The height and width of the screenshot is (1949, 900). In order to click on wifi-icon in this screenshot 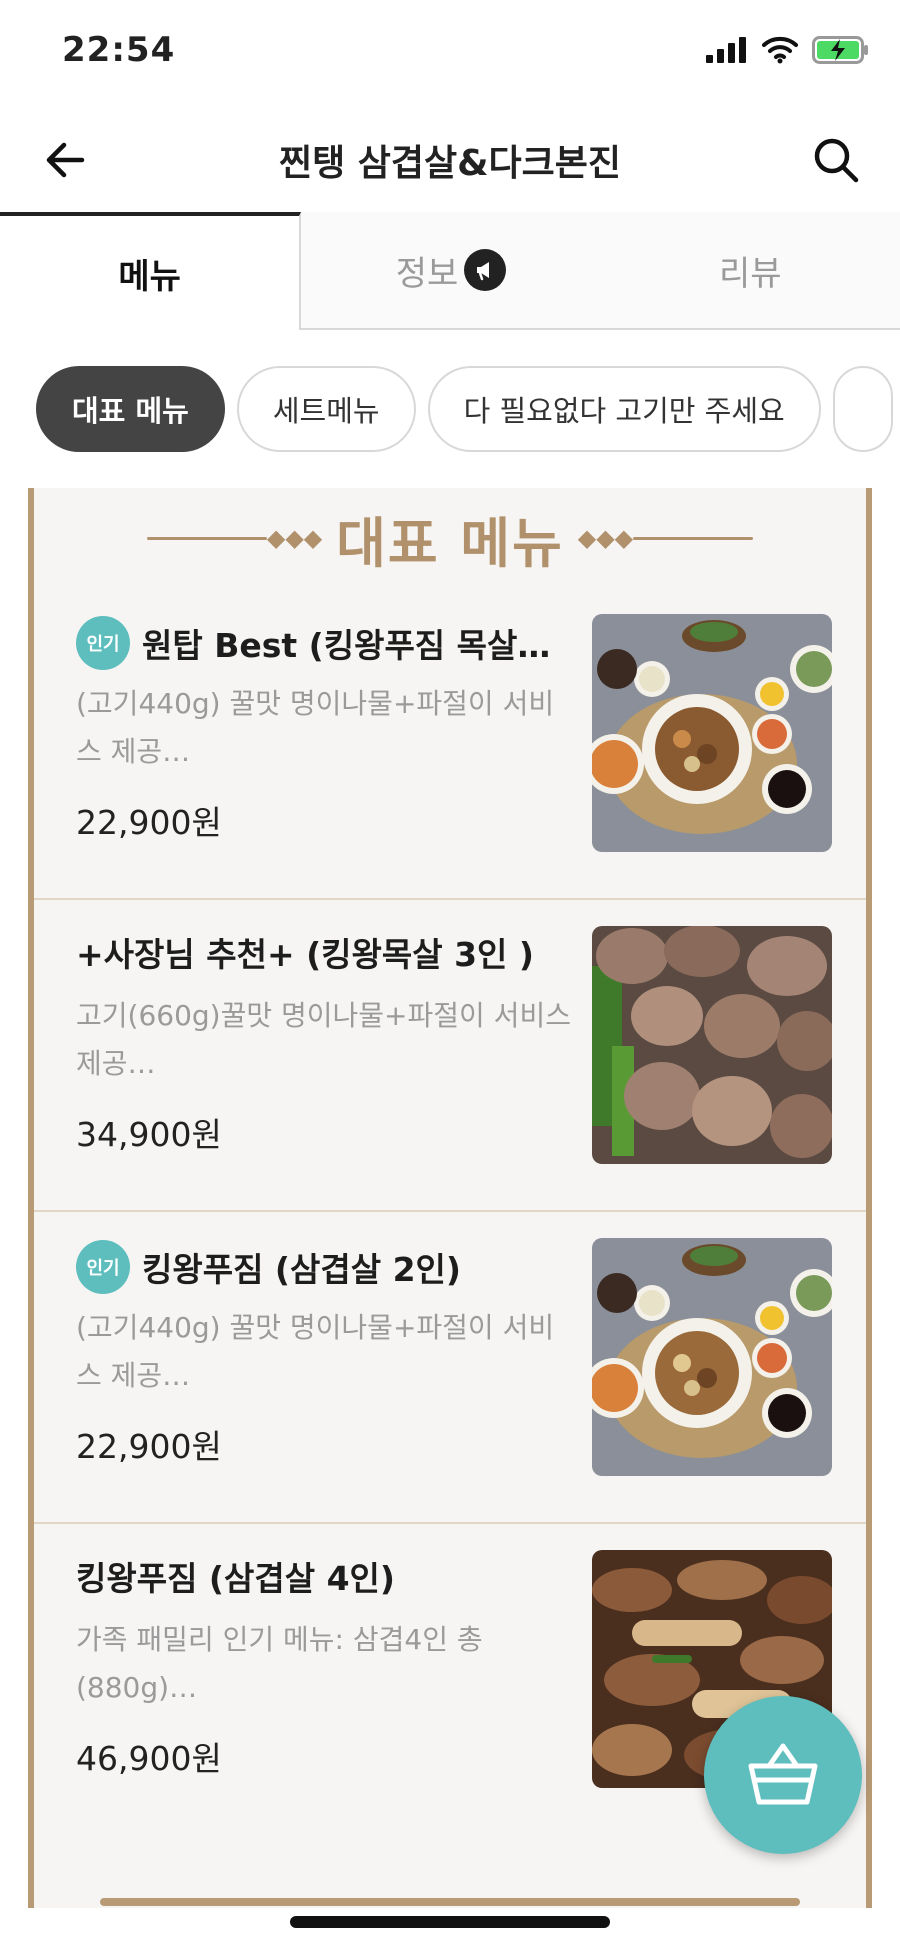, I will do `click(780, 50)`.